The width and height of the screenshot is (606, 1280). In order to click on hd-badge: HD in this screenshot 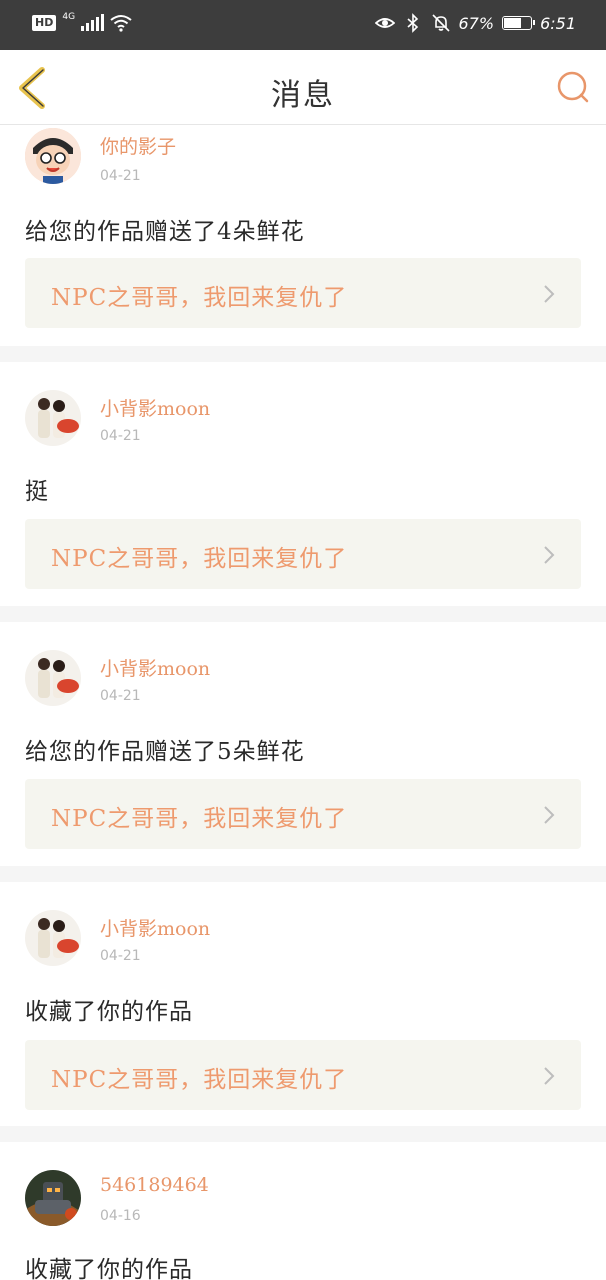, I will do `click(44, 23)`.